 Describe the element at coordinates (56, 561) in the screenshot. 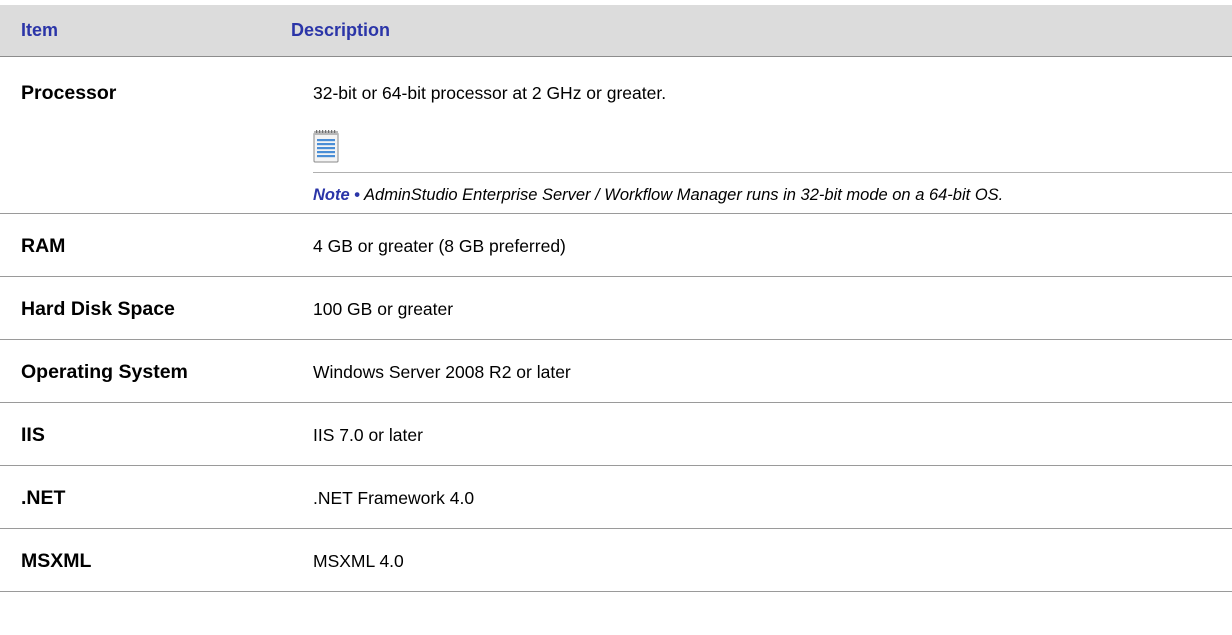

I see `row-item-label: MSXML` at that location.